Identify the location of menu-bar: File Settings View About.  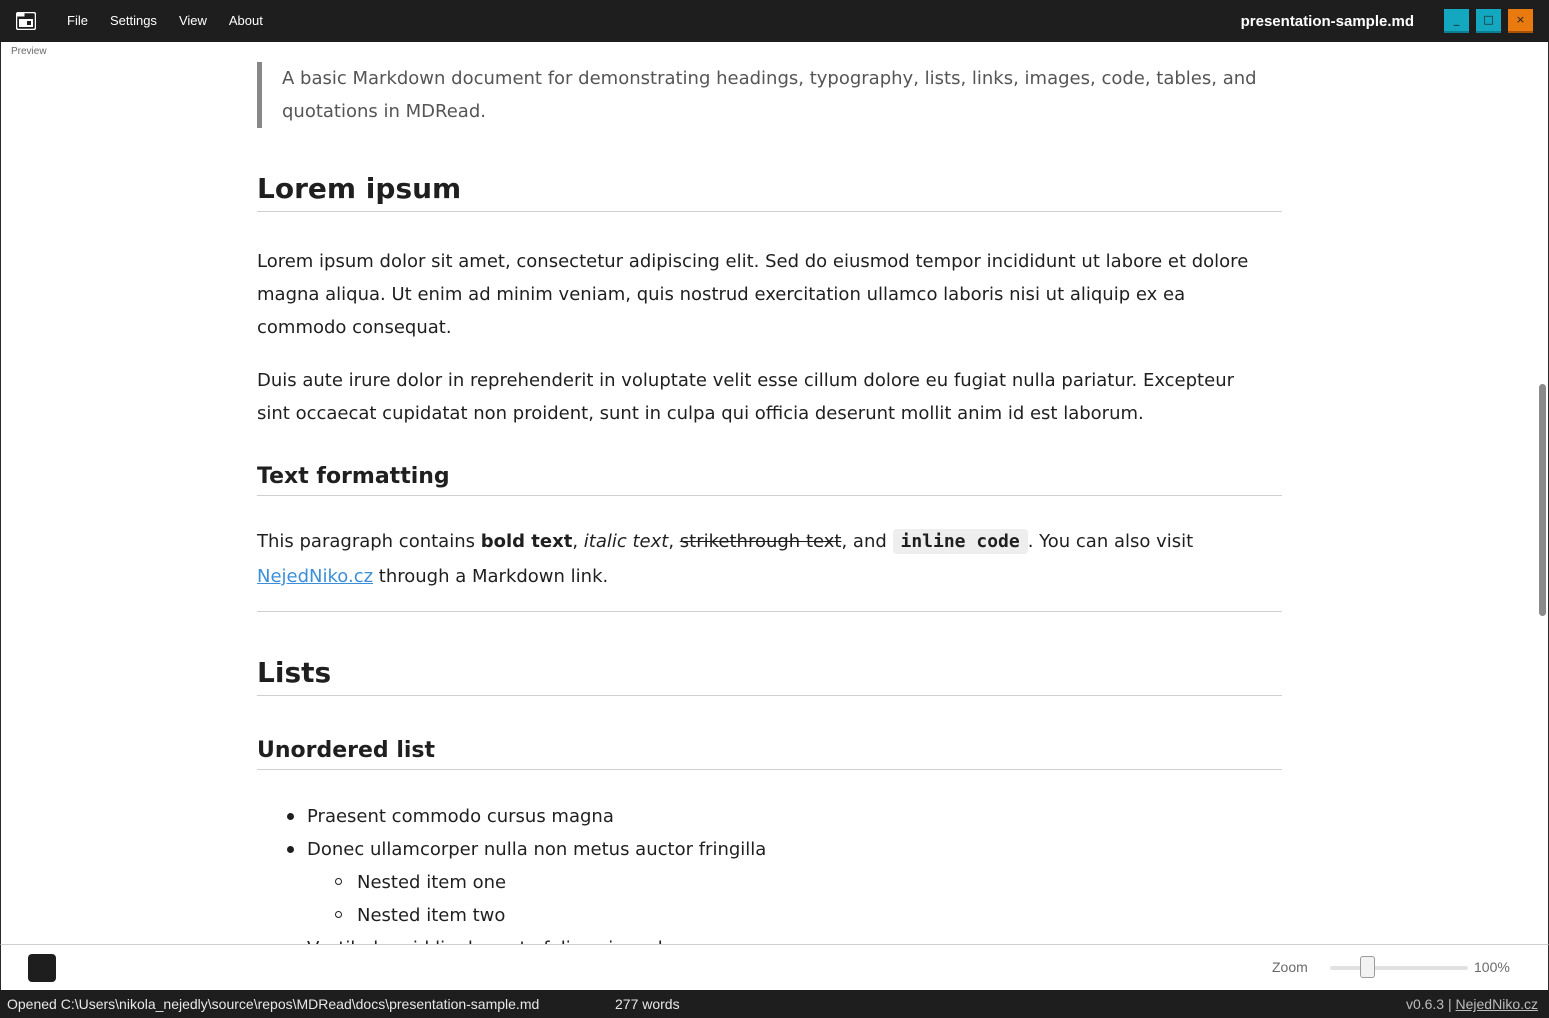
(165, 21).